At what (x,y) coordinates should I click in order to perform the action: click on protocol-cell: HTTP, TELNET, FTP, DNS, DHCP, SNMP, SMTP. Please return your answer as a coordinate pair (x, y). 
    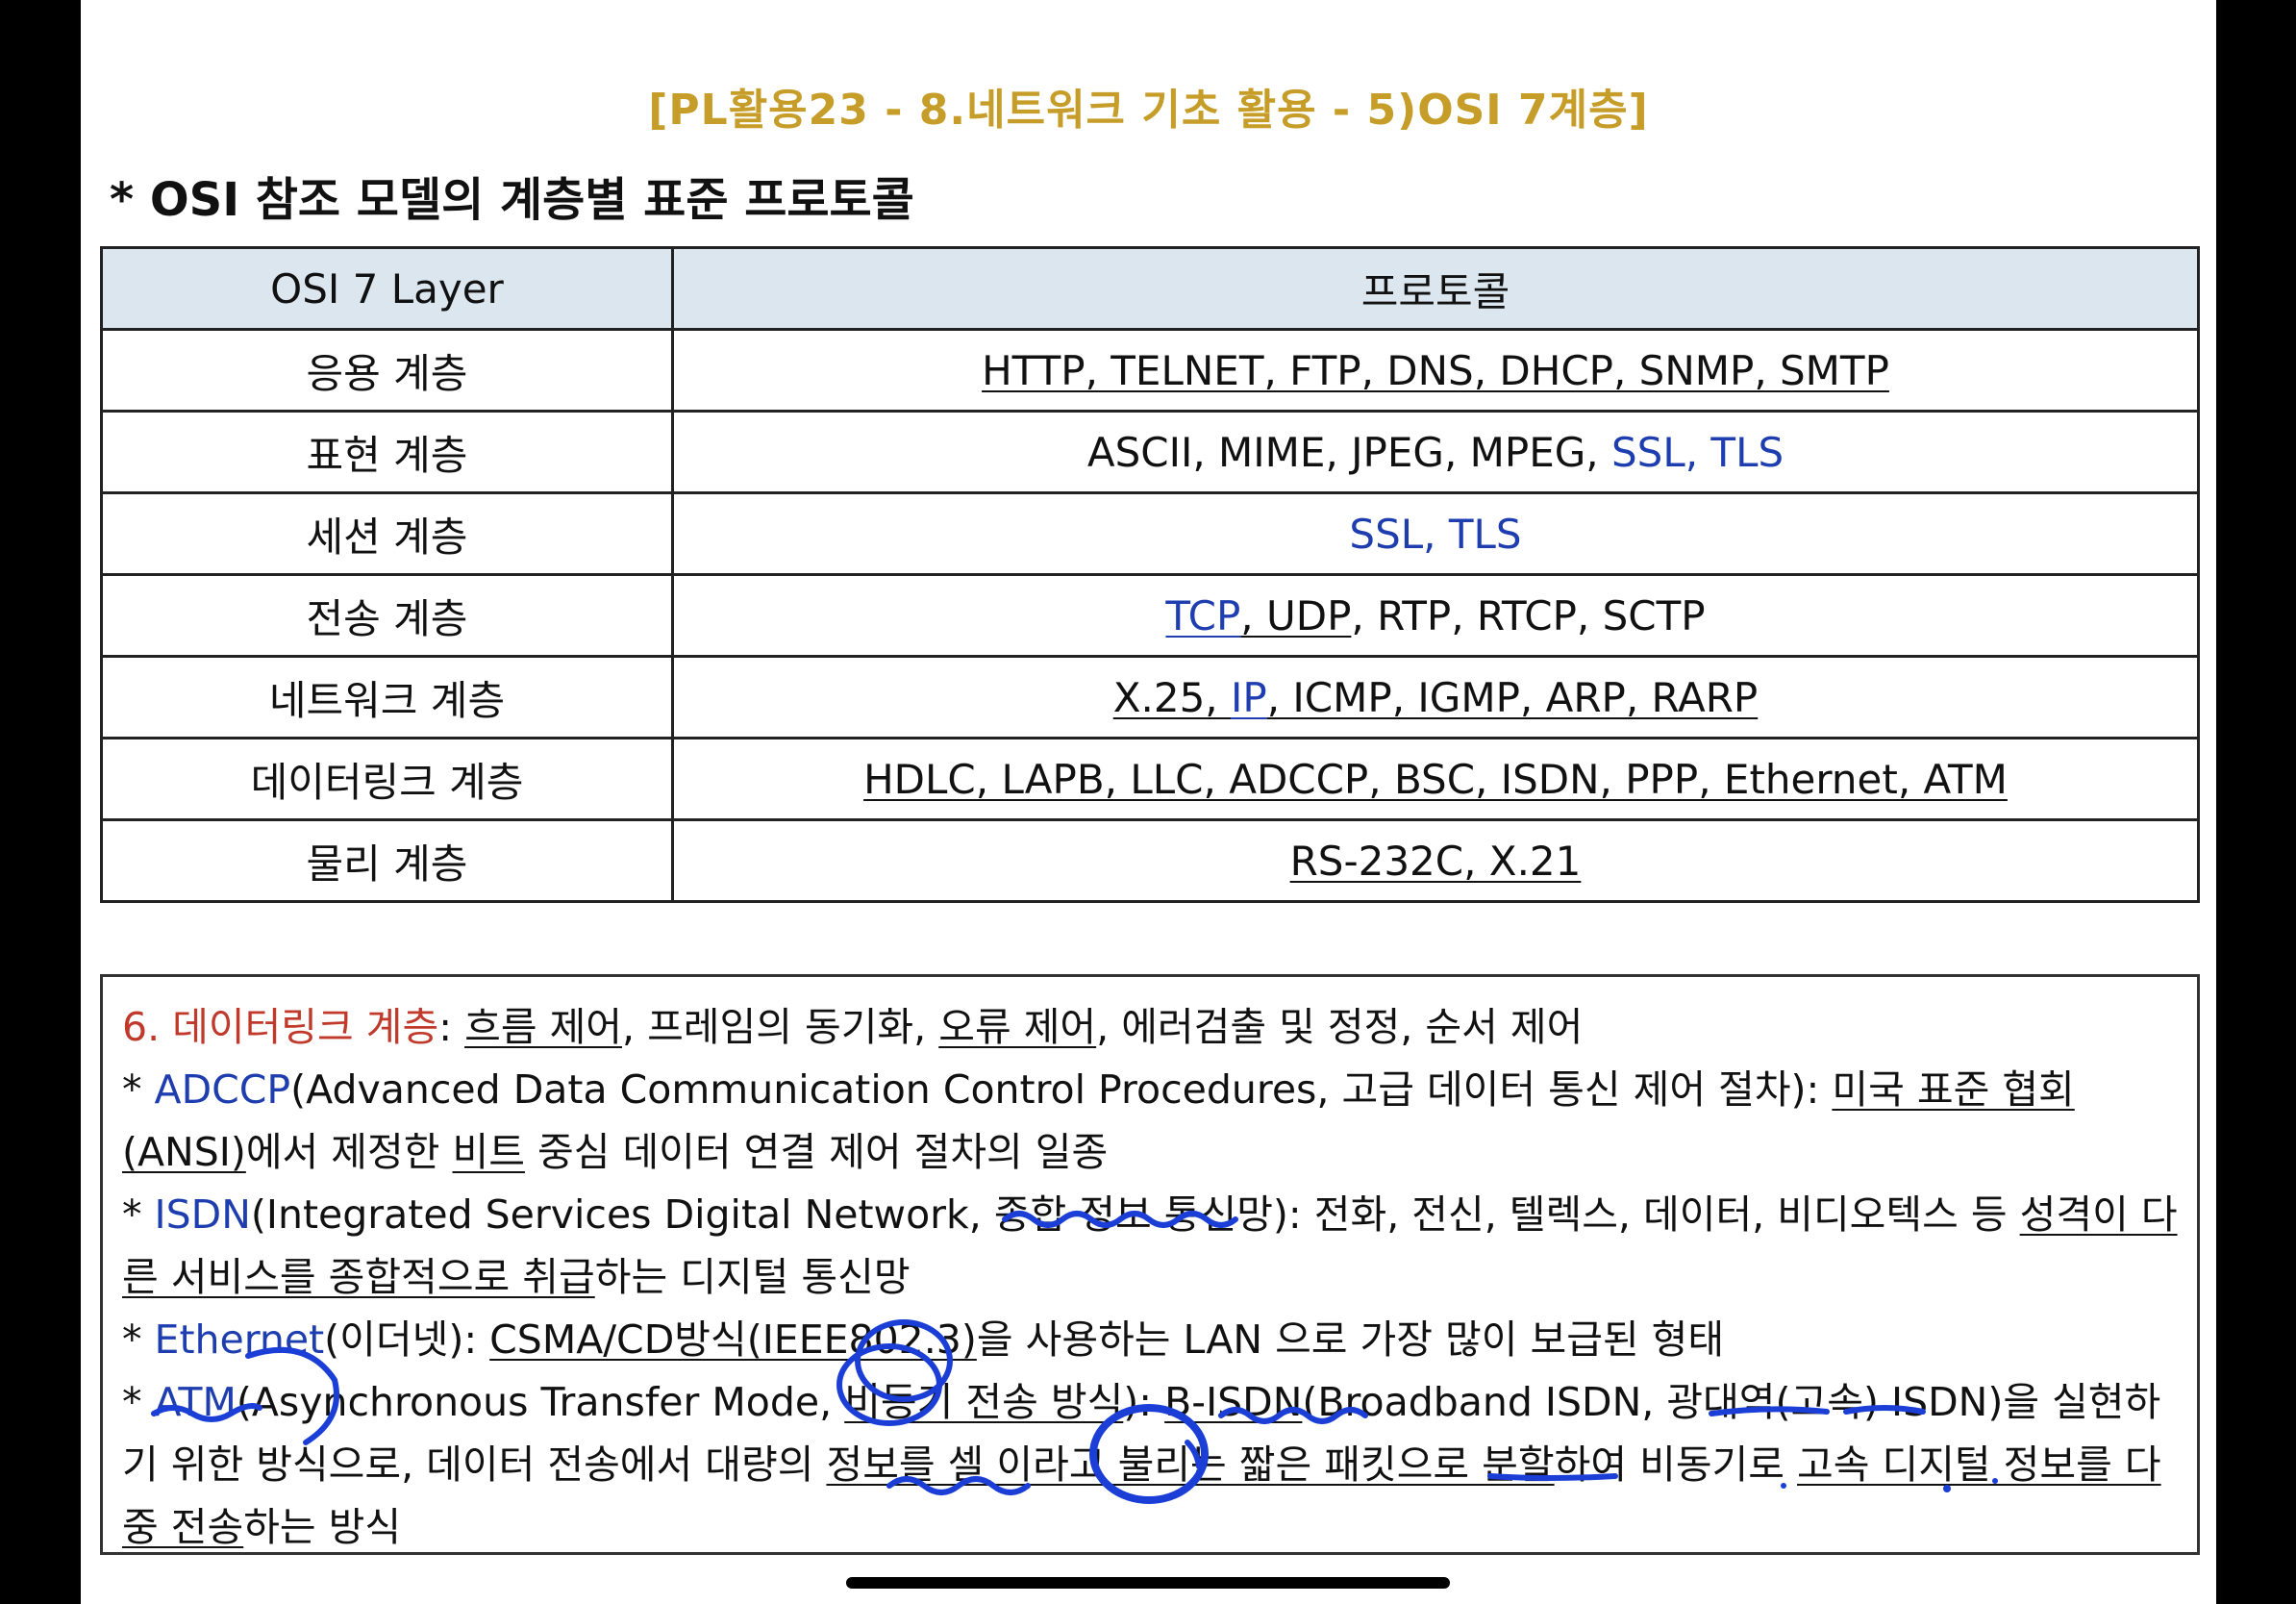
    Looking at the image, I should click on (1435, 370).